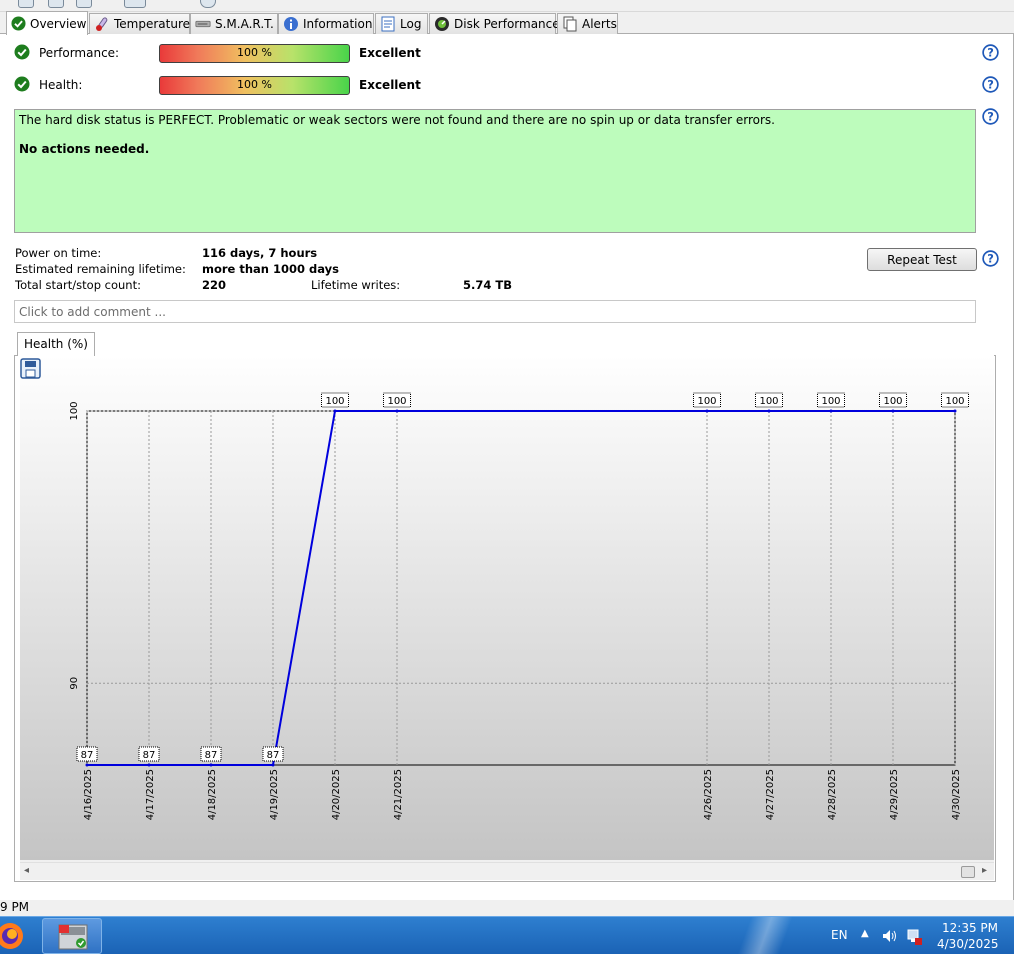  Describe the element at coordinates (968, 944) in the screenshot. I see `clock-date: 4/30/2025` at that location.